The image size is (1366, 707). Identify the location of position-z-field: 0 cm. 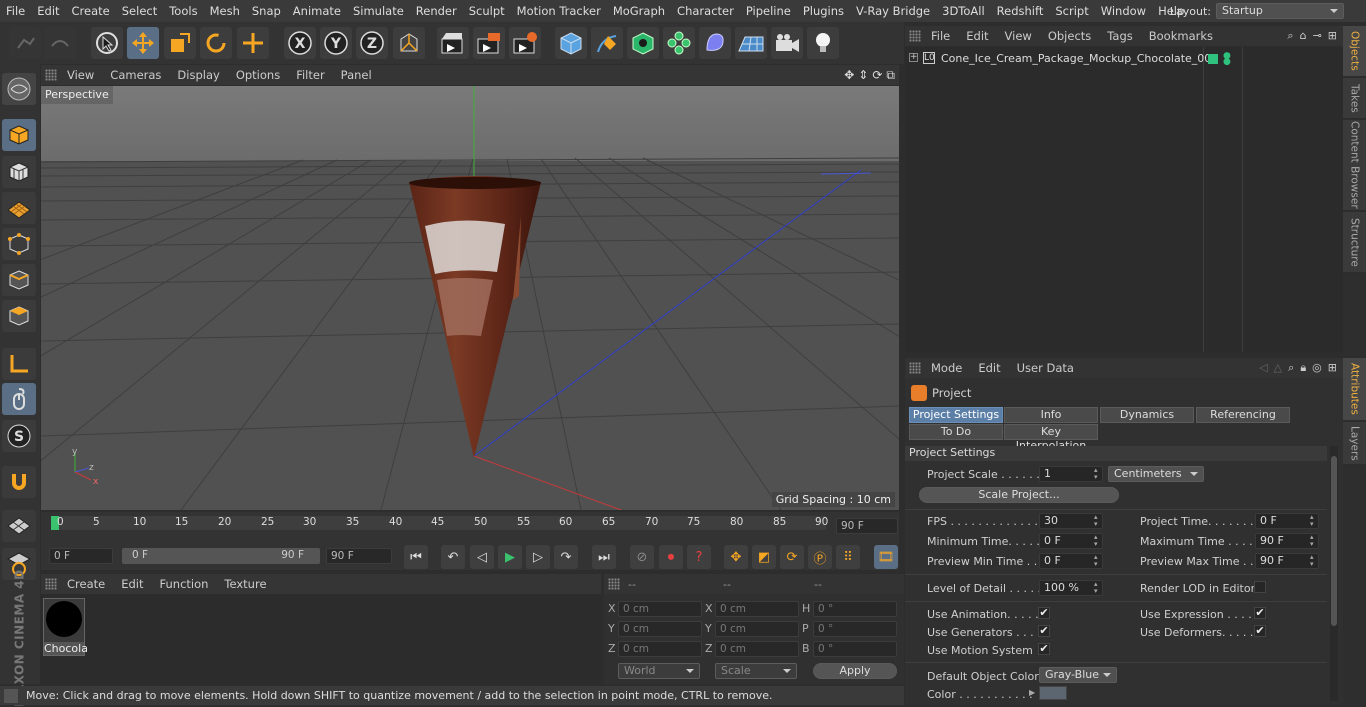
(660, 649).